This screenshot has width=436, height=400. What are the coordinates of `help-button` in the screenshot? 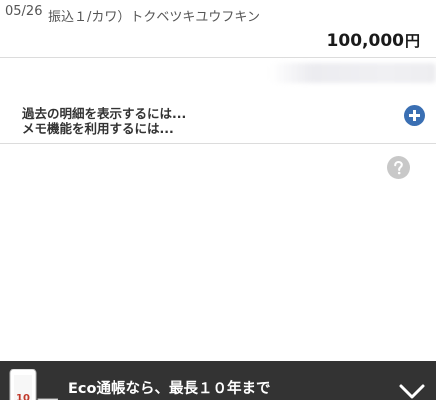 It's located at (398, 167).